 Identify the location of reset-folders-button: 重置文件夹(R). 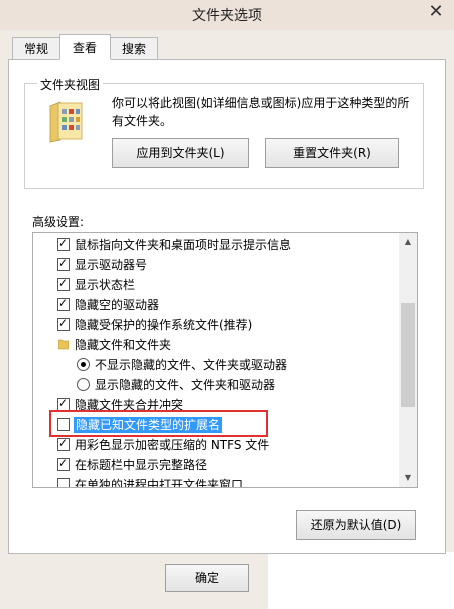
(332, 153).